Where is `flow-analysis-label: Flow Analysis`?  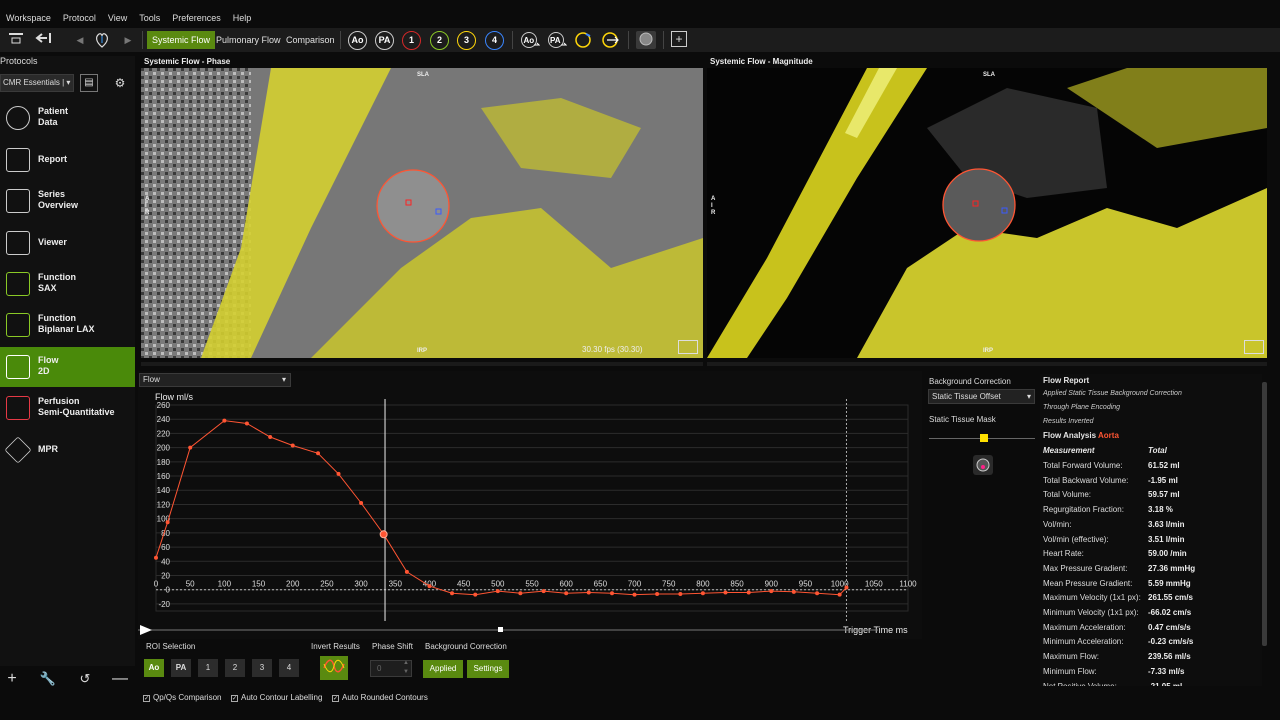
flow-analysis-label: Flow Analysis is located at coordinates (1070, 435).